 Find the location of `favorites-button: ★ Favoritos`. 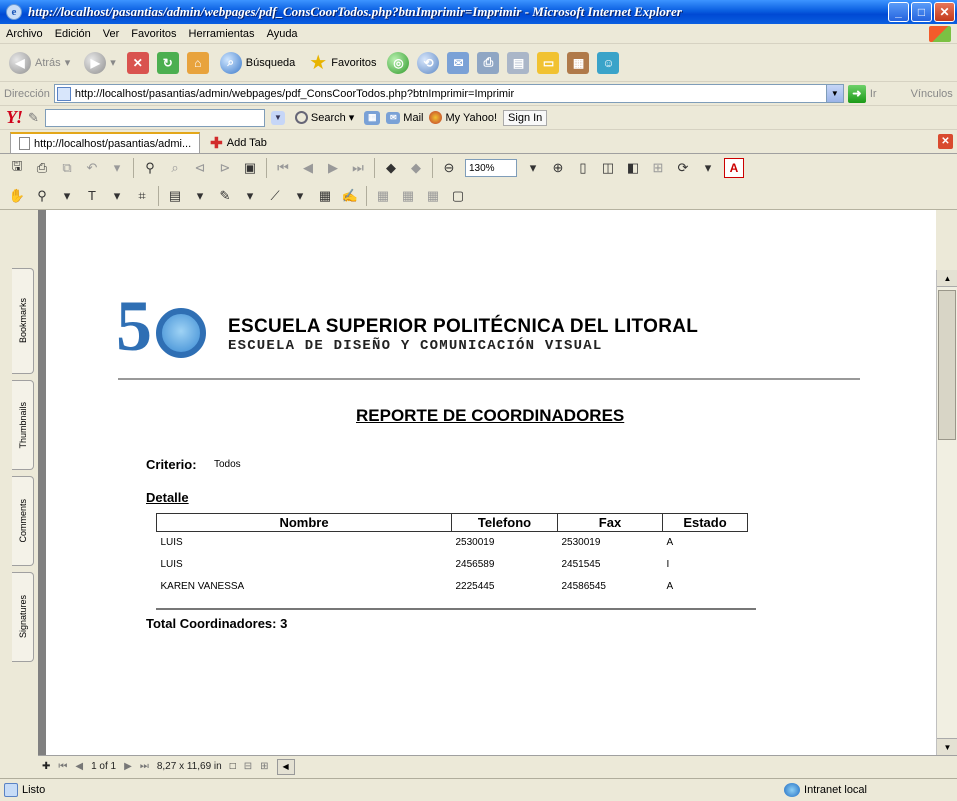

favorites-button: ★ Favoritos is located at coordinates (342, 63).